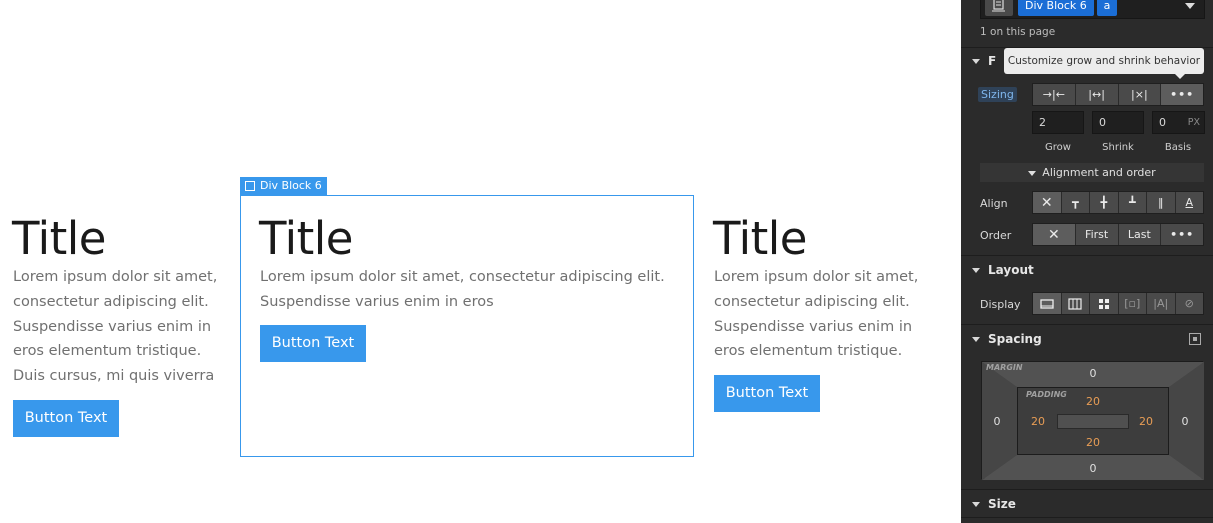 This screenshot has width=1213, height=523. Describe the element at coordinates (1002, 504) in the screenshot. I see `section-title: Size` at that location.